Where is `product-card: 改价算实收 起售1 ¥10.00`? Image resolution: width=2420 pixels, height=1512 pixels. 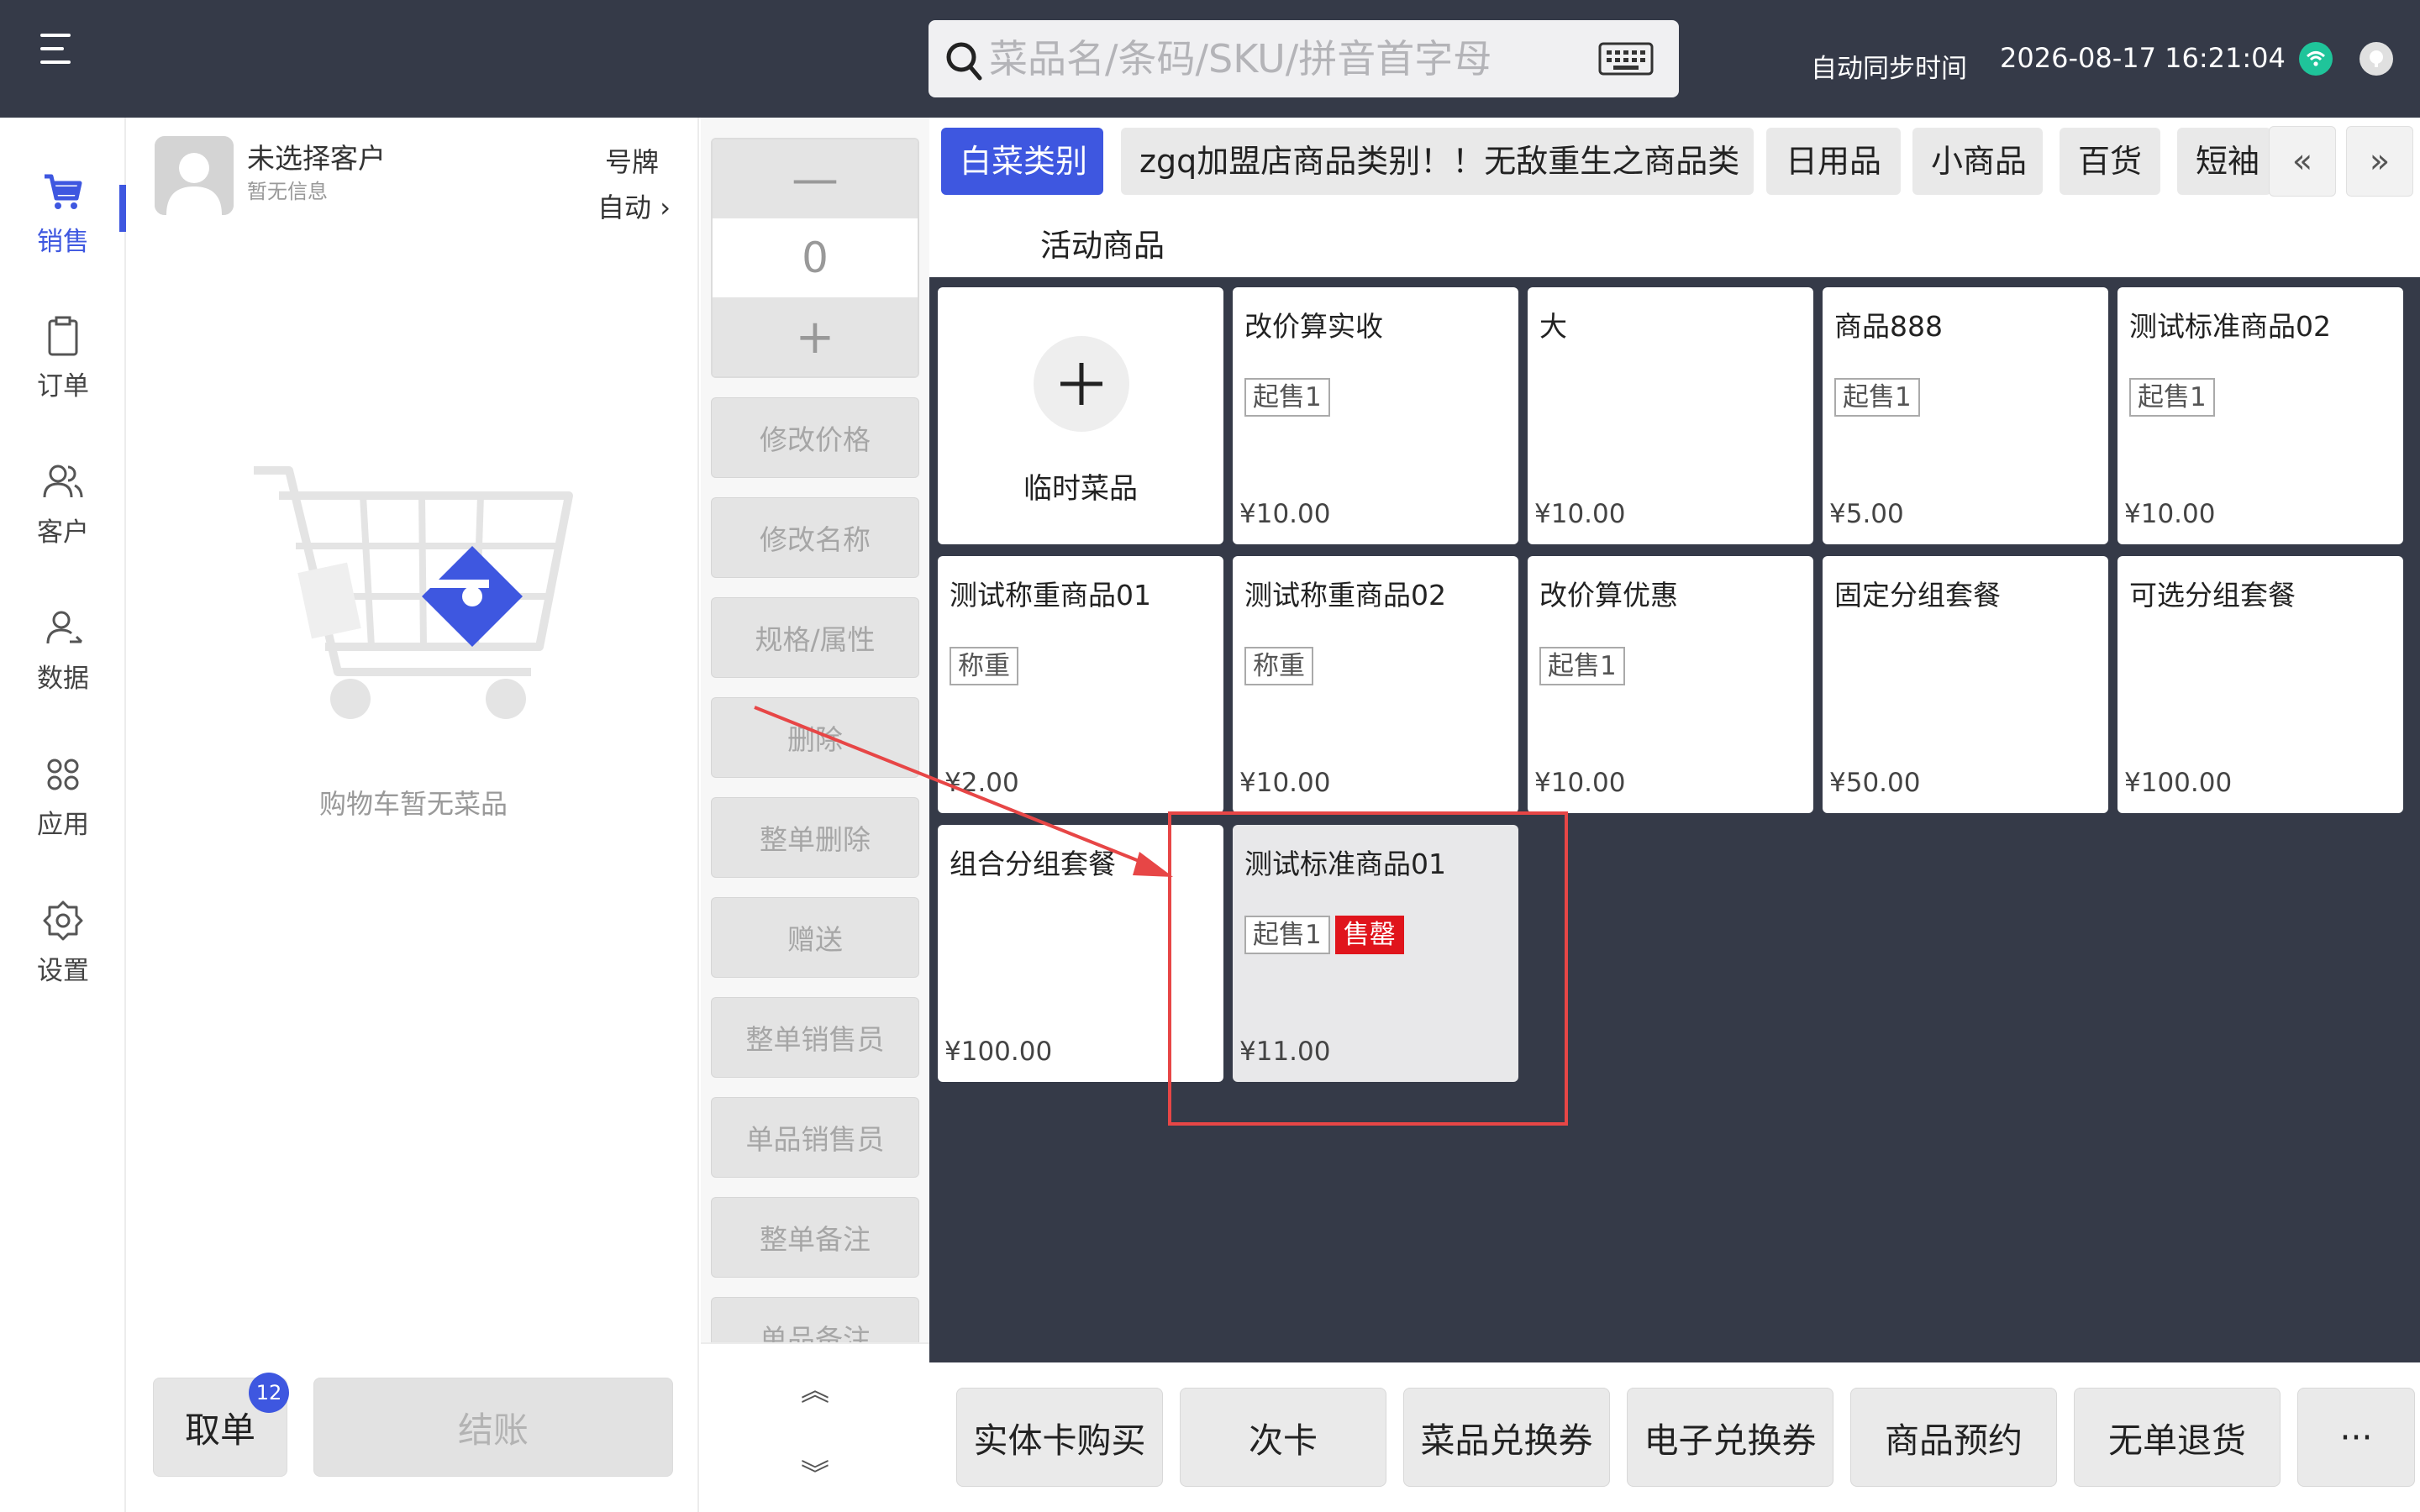
product-card: 改价算实收 起售1 ¥10.00 is located at coordinates (1376, 415).